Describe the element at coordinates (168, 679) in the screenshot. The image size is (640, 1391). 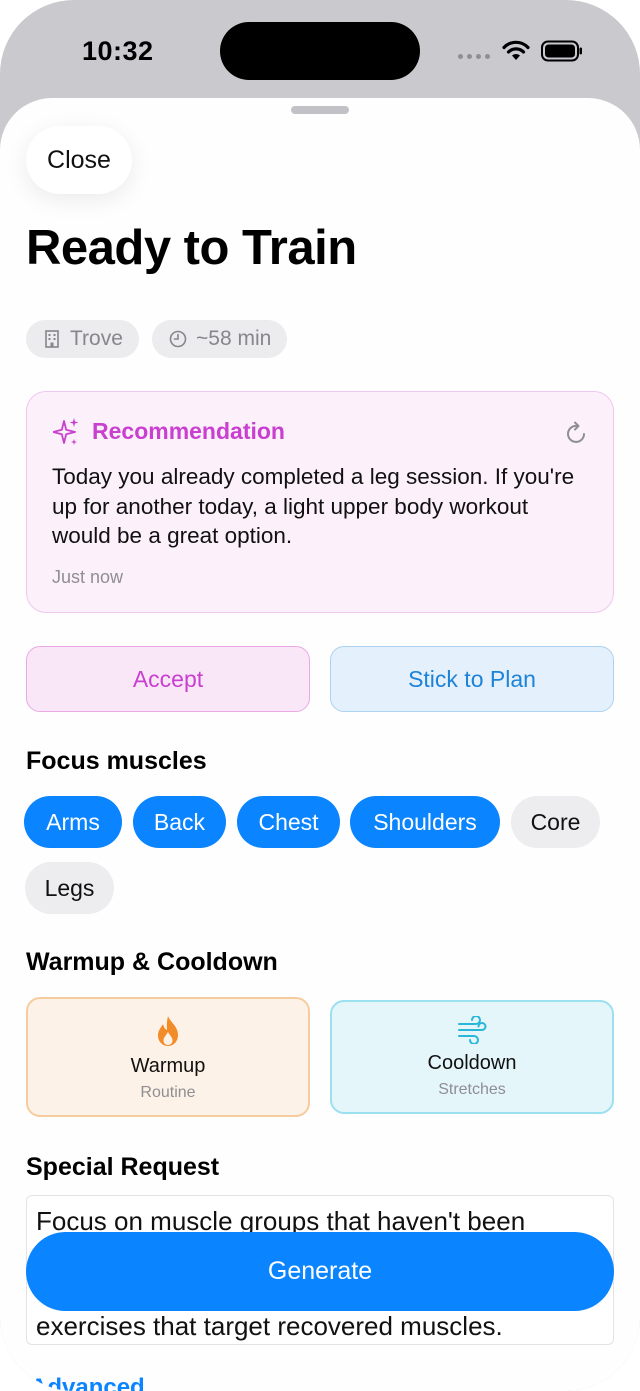
I see `accept-button: Accept` at that location.